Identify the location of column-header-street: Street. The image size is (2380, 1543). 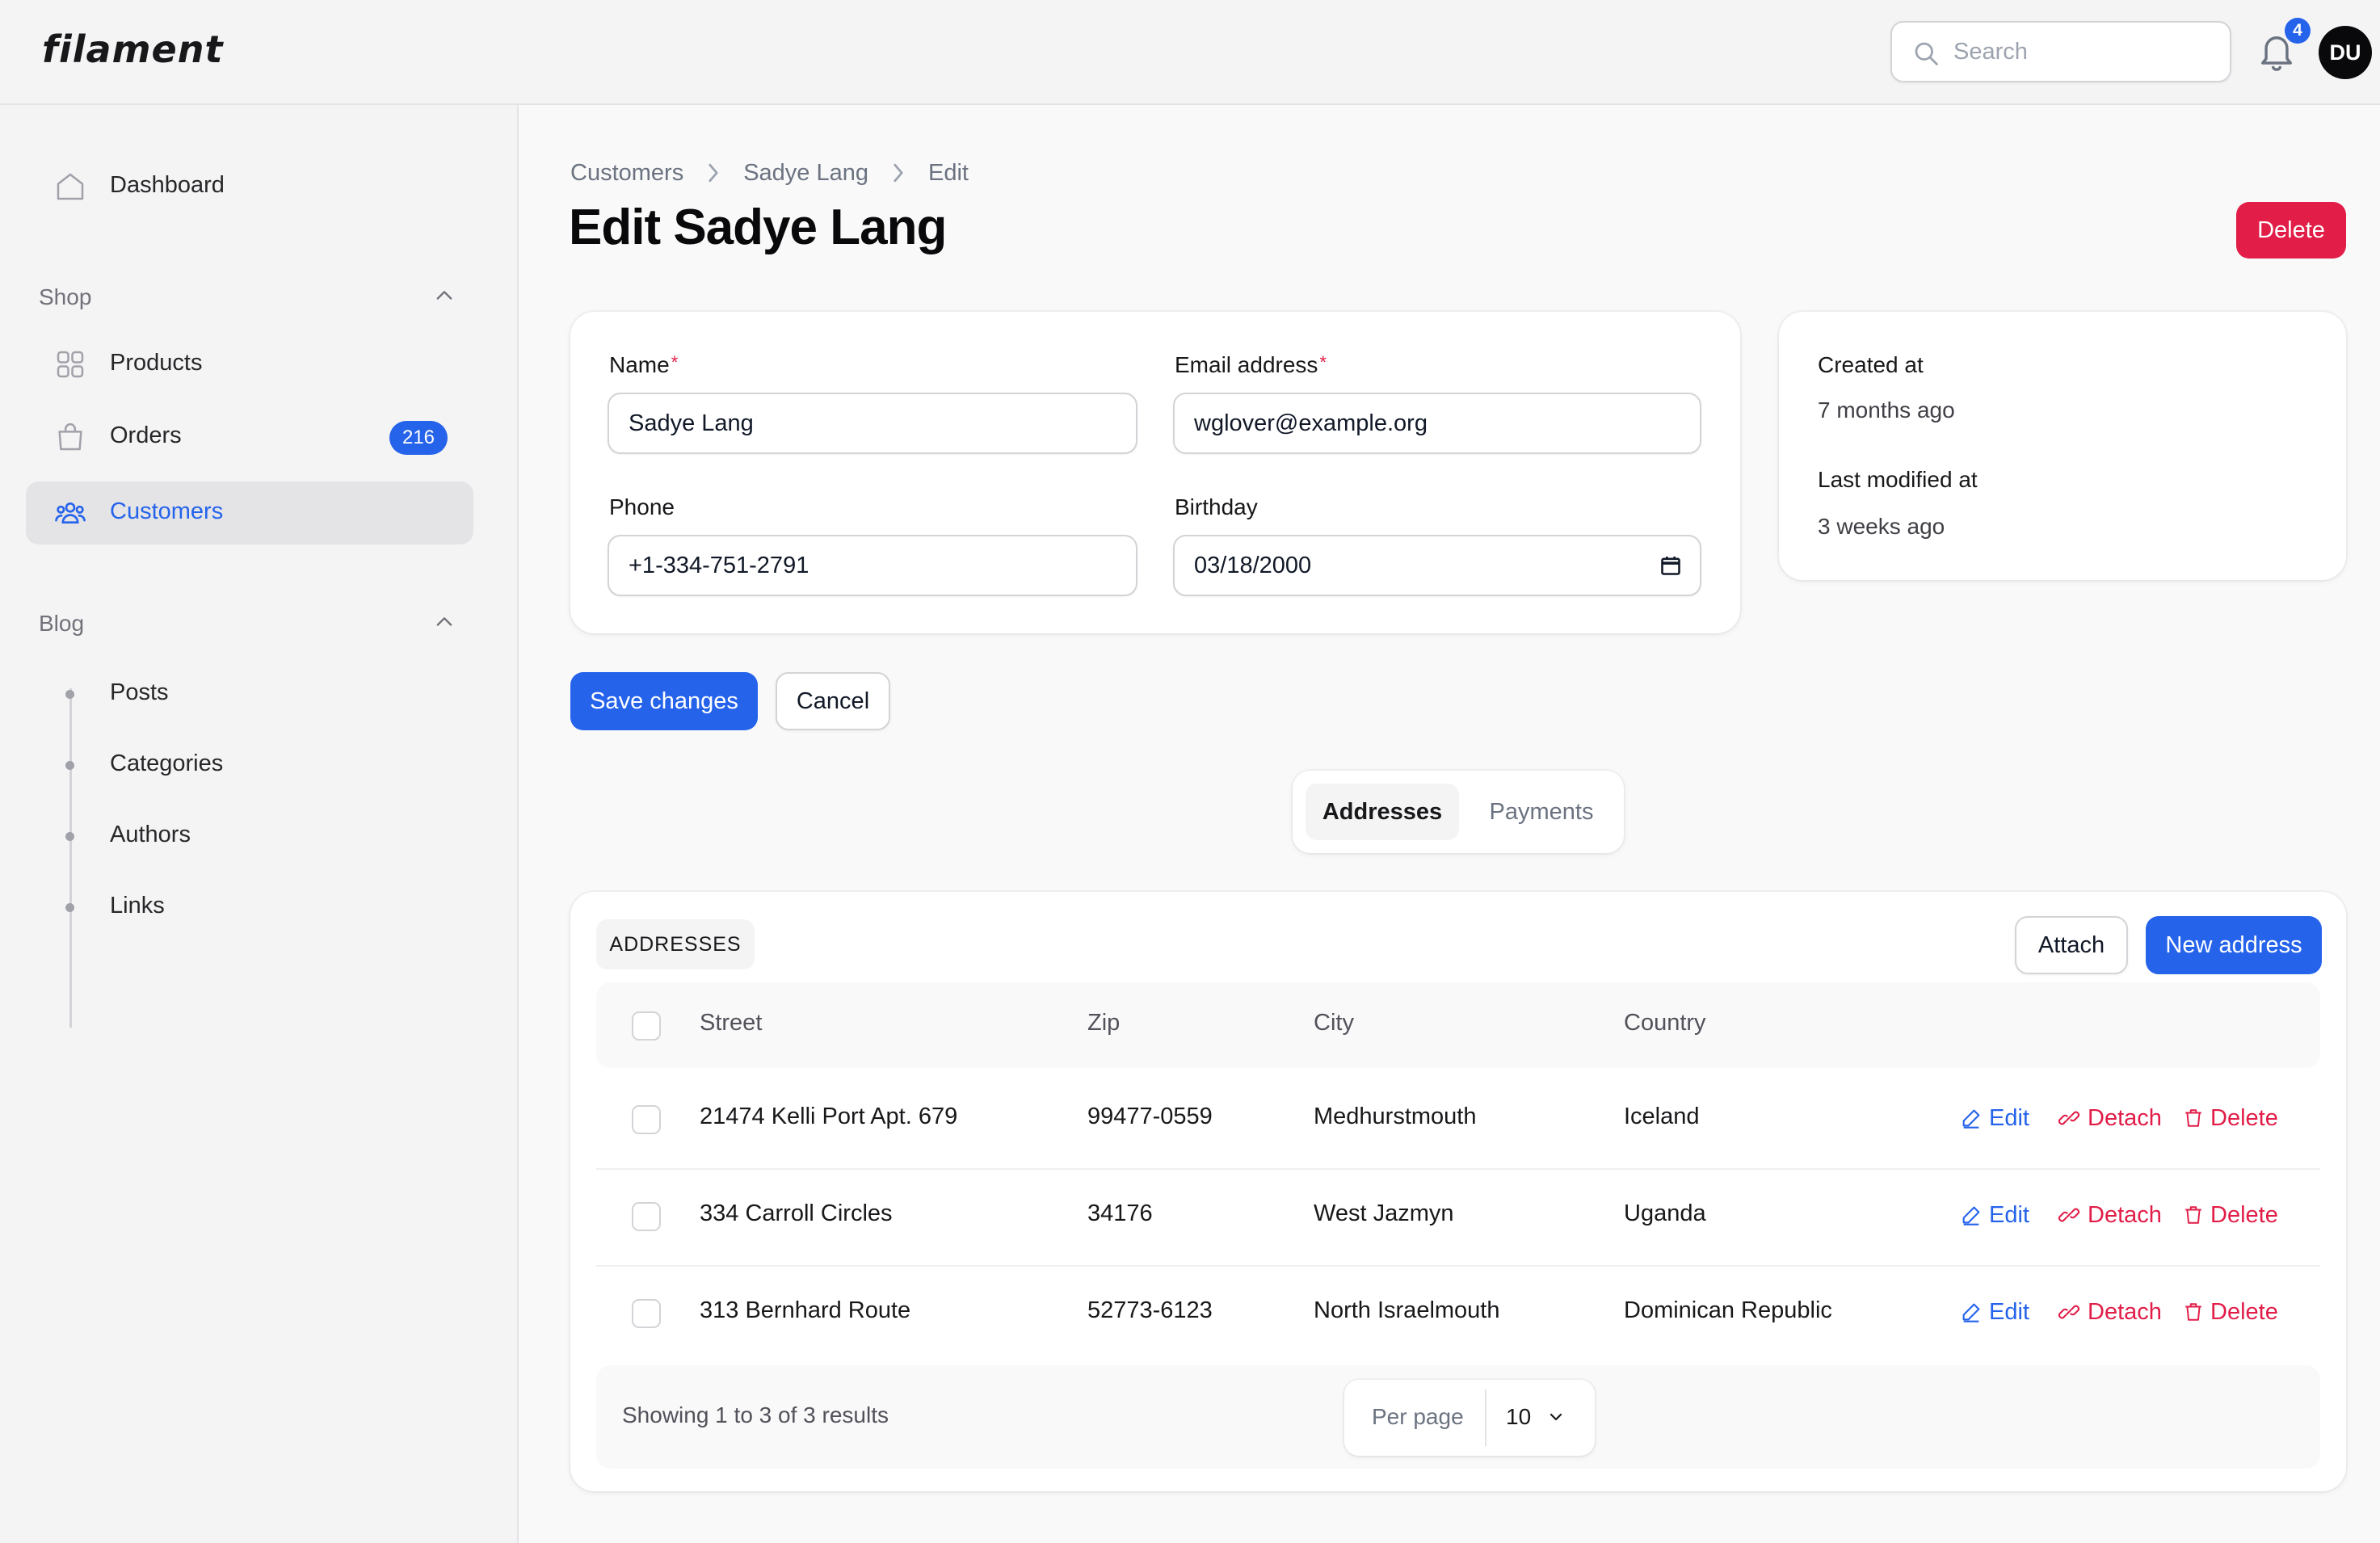
(731, 1023).